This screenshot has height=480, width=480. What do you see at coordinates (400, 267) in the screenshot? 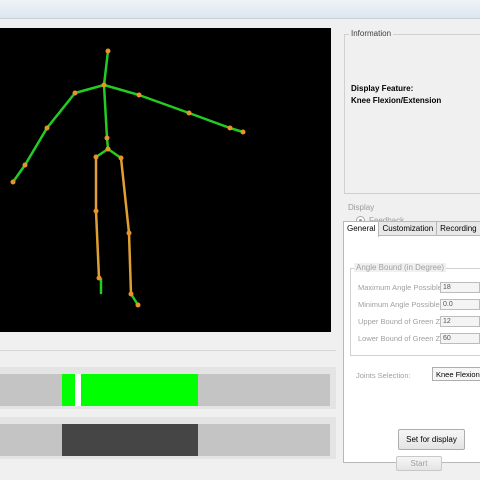
I see `angle-bound-title: Angle Bound (in Degree)` at bounding box center [400, 267].